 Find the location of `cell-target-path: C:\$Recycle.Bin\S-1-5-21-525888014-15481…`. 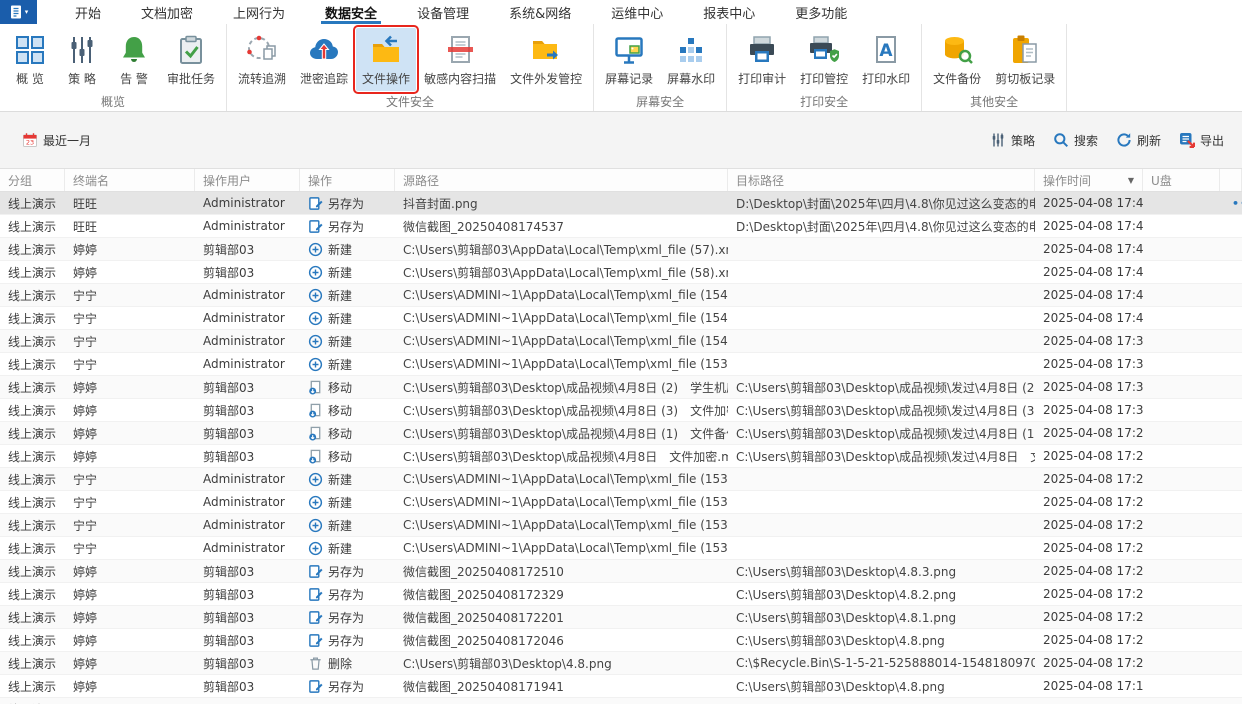

cell-target-path: C:\$Recycle.Bin\S-1-5-21-525888014-15481… is located at coordinates (885, 663).